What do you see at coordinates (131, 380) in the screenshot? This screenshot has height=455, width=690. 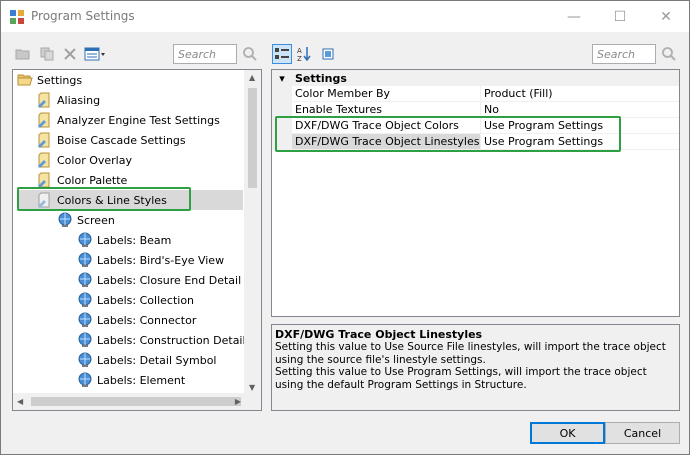 I see `tree-item-labels-element: Labels: Element` at bounding box center [131, 380].